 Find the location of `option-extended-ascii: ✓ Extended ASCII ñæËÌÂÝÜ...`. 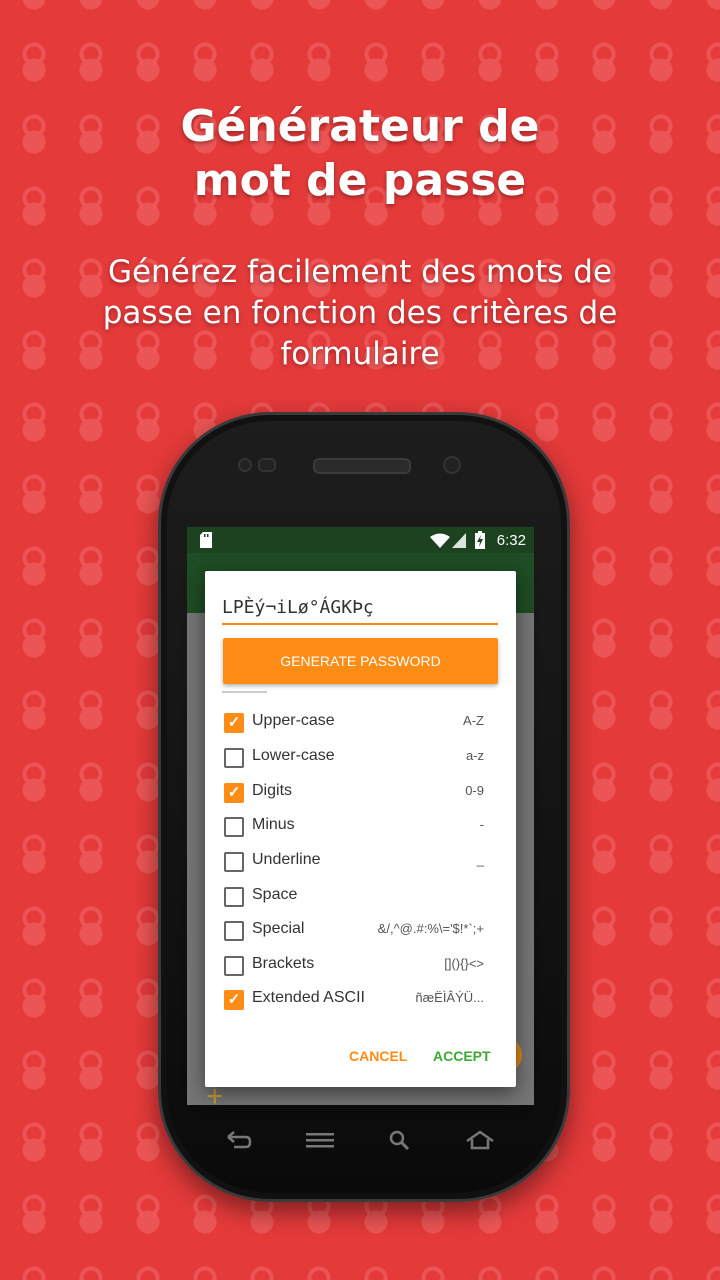

option-extended-ascii: ✓ Extended ASCII ñæËÌÂÝÜ... is located at coordinates (354, 1001).